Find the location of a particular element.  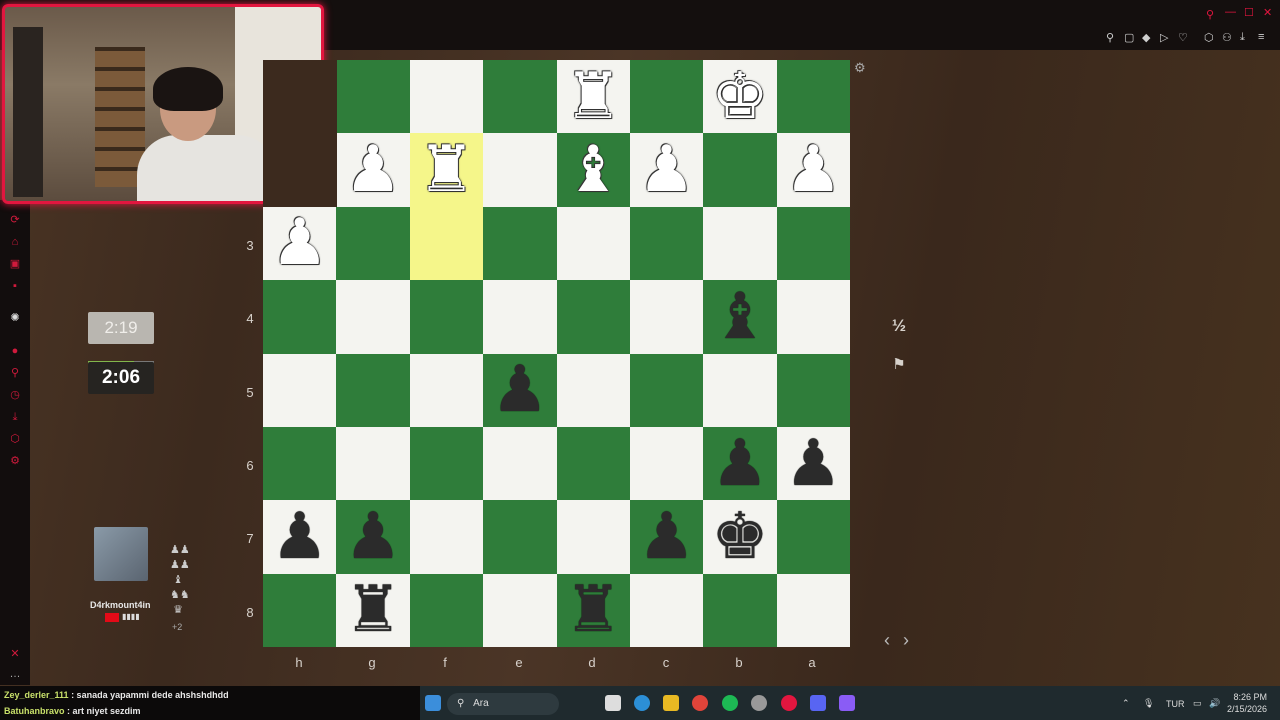

app-icon is located at coordinates (847, 703).